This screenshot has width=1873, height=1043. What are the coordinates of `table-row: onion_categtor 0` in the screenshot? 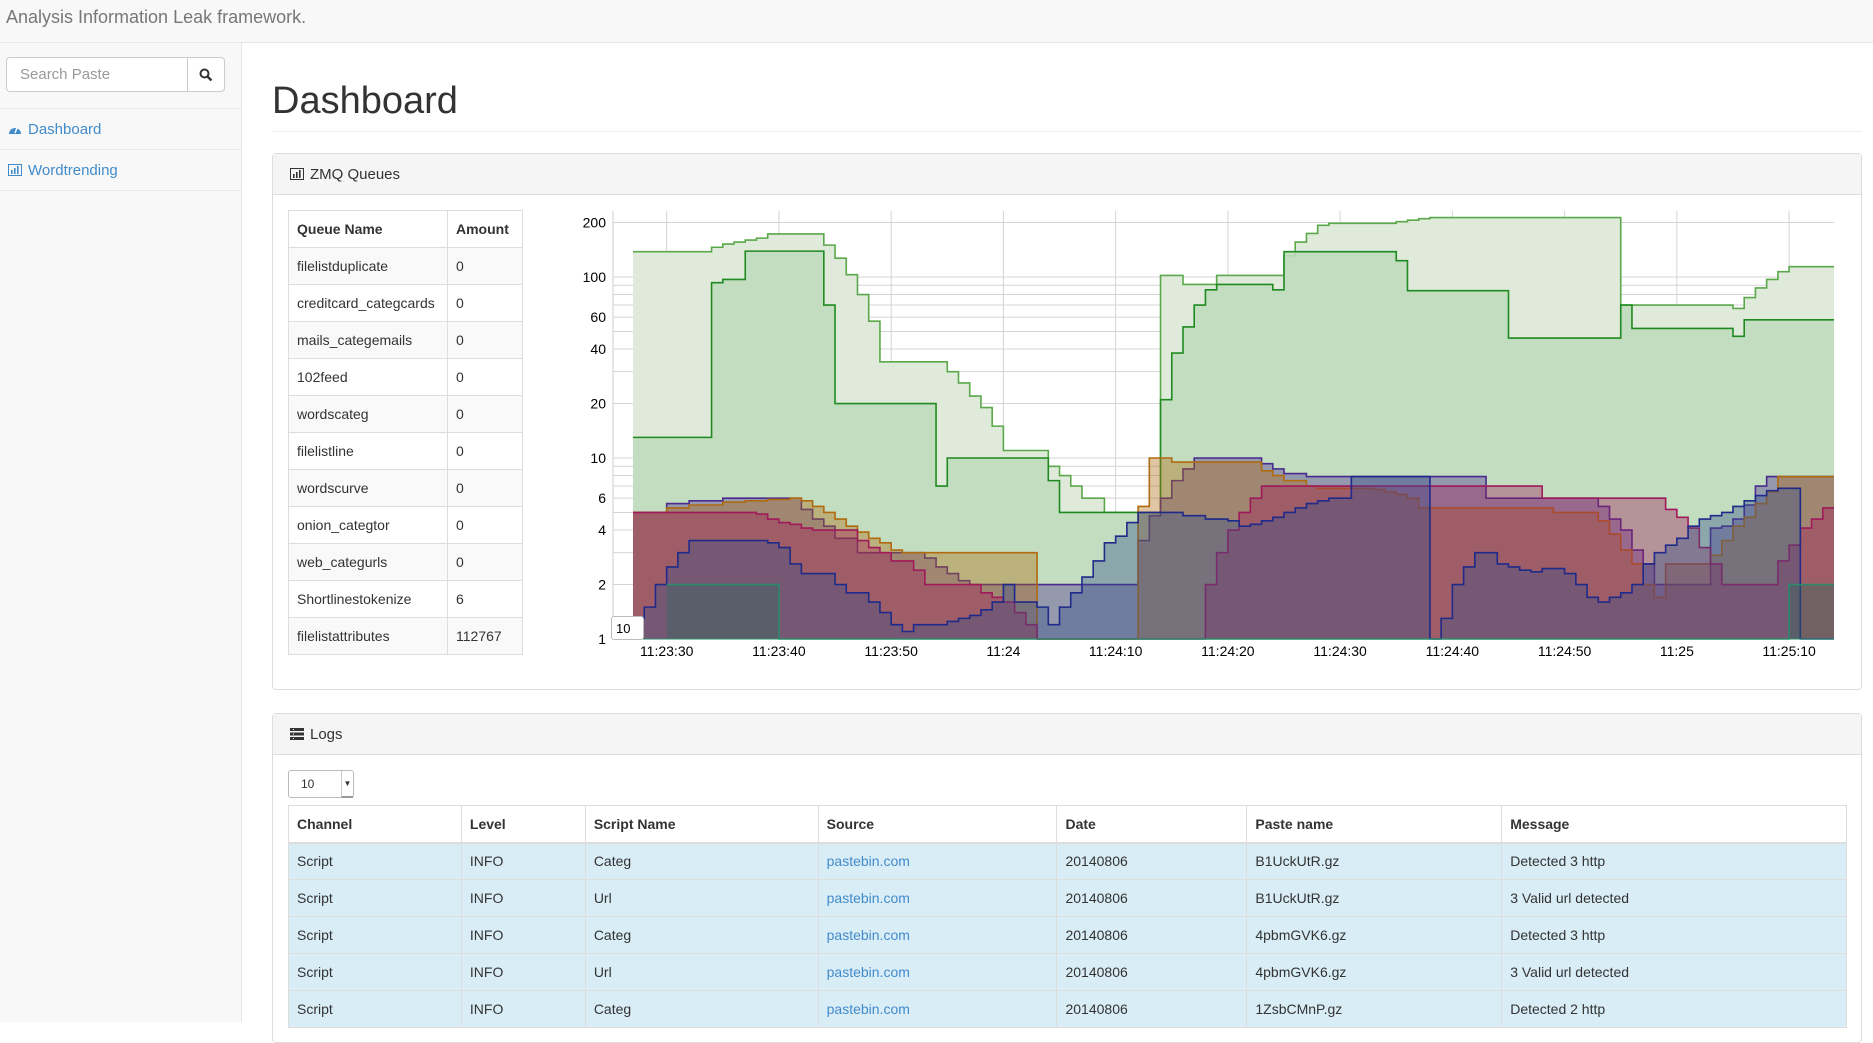 It's located at (405, 525).